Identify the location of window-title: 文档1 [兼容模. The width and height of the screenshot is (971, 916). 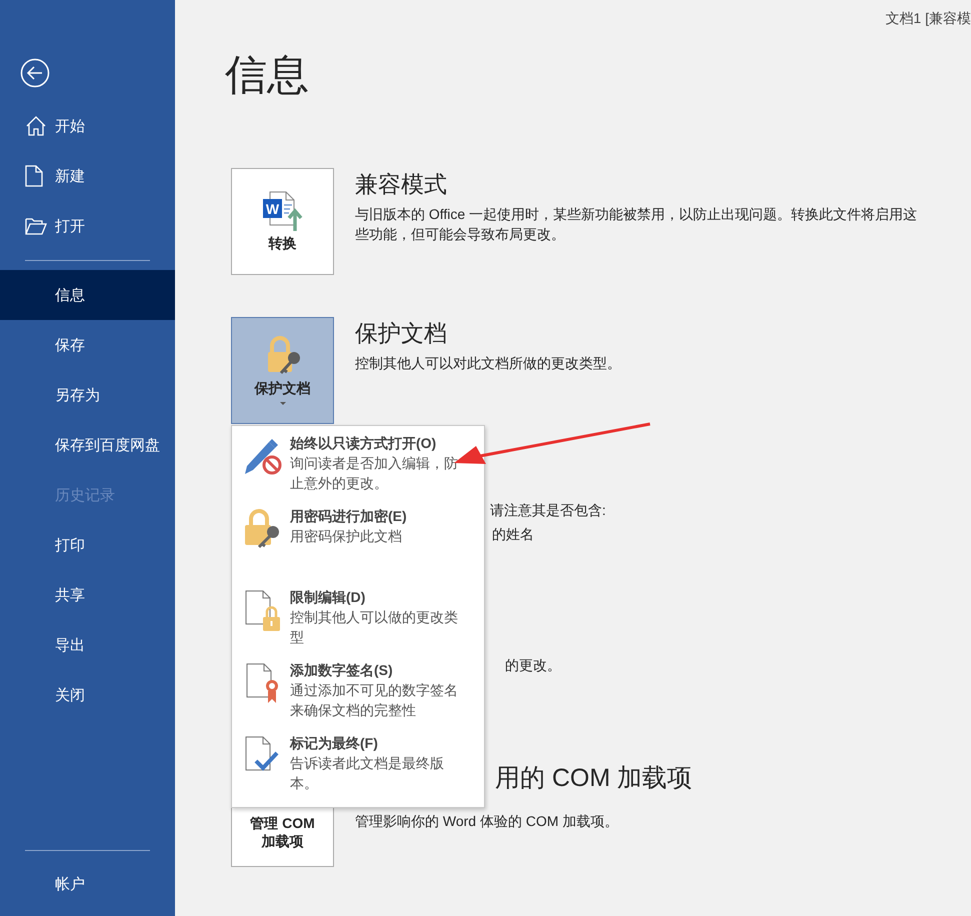
(928, 19).